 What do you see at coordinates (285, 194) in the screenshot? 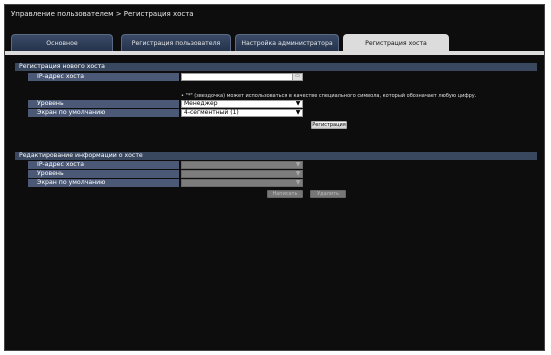
I see `apply-button: Написать` at bounding box center [285, 194].